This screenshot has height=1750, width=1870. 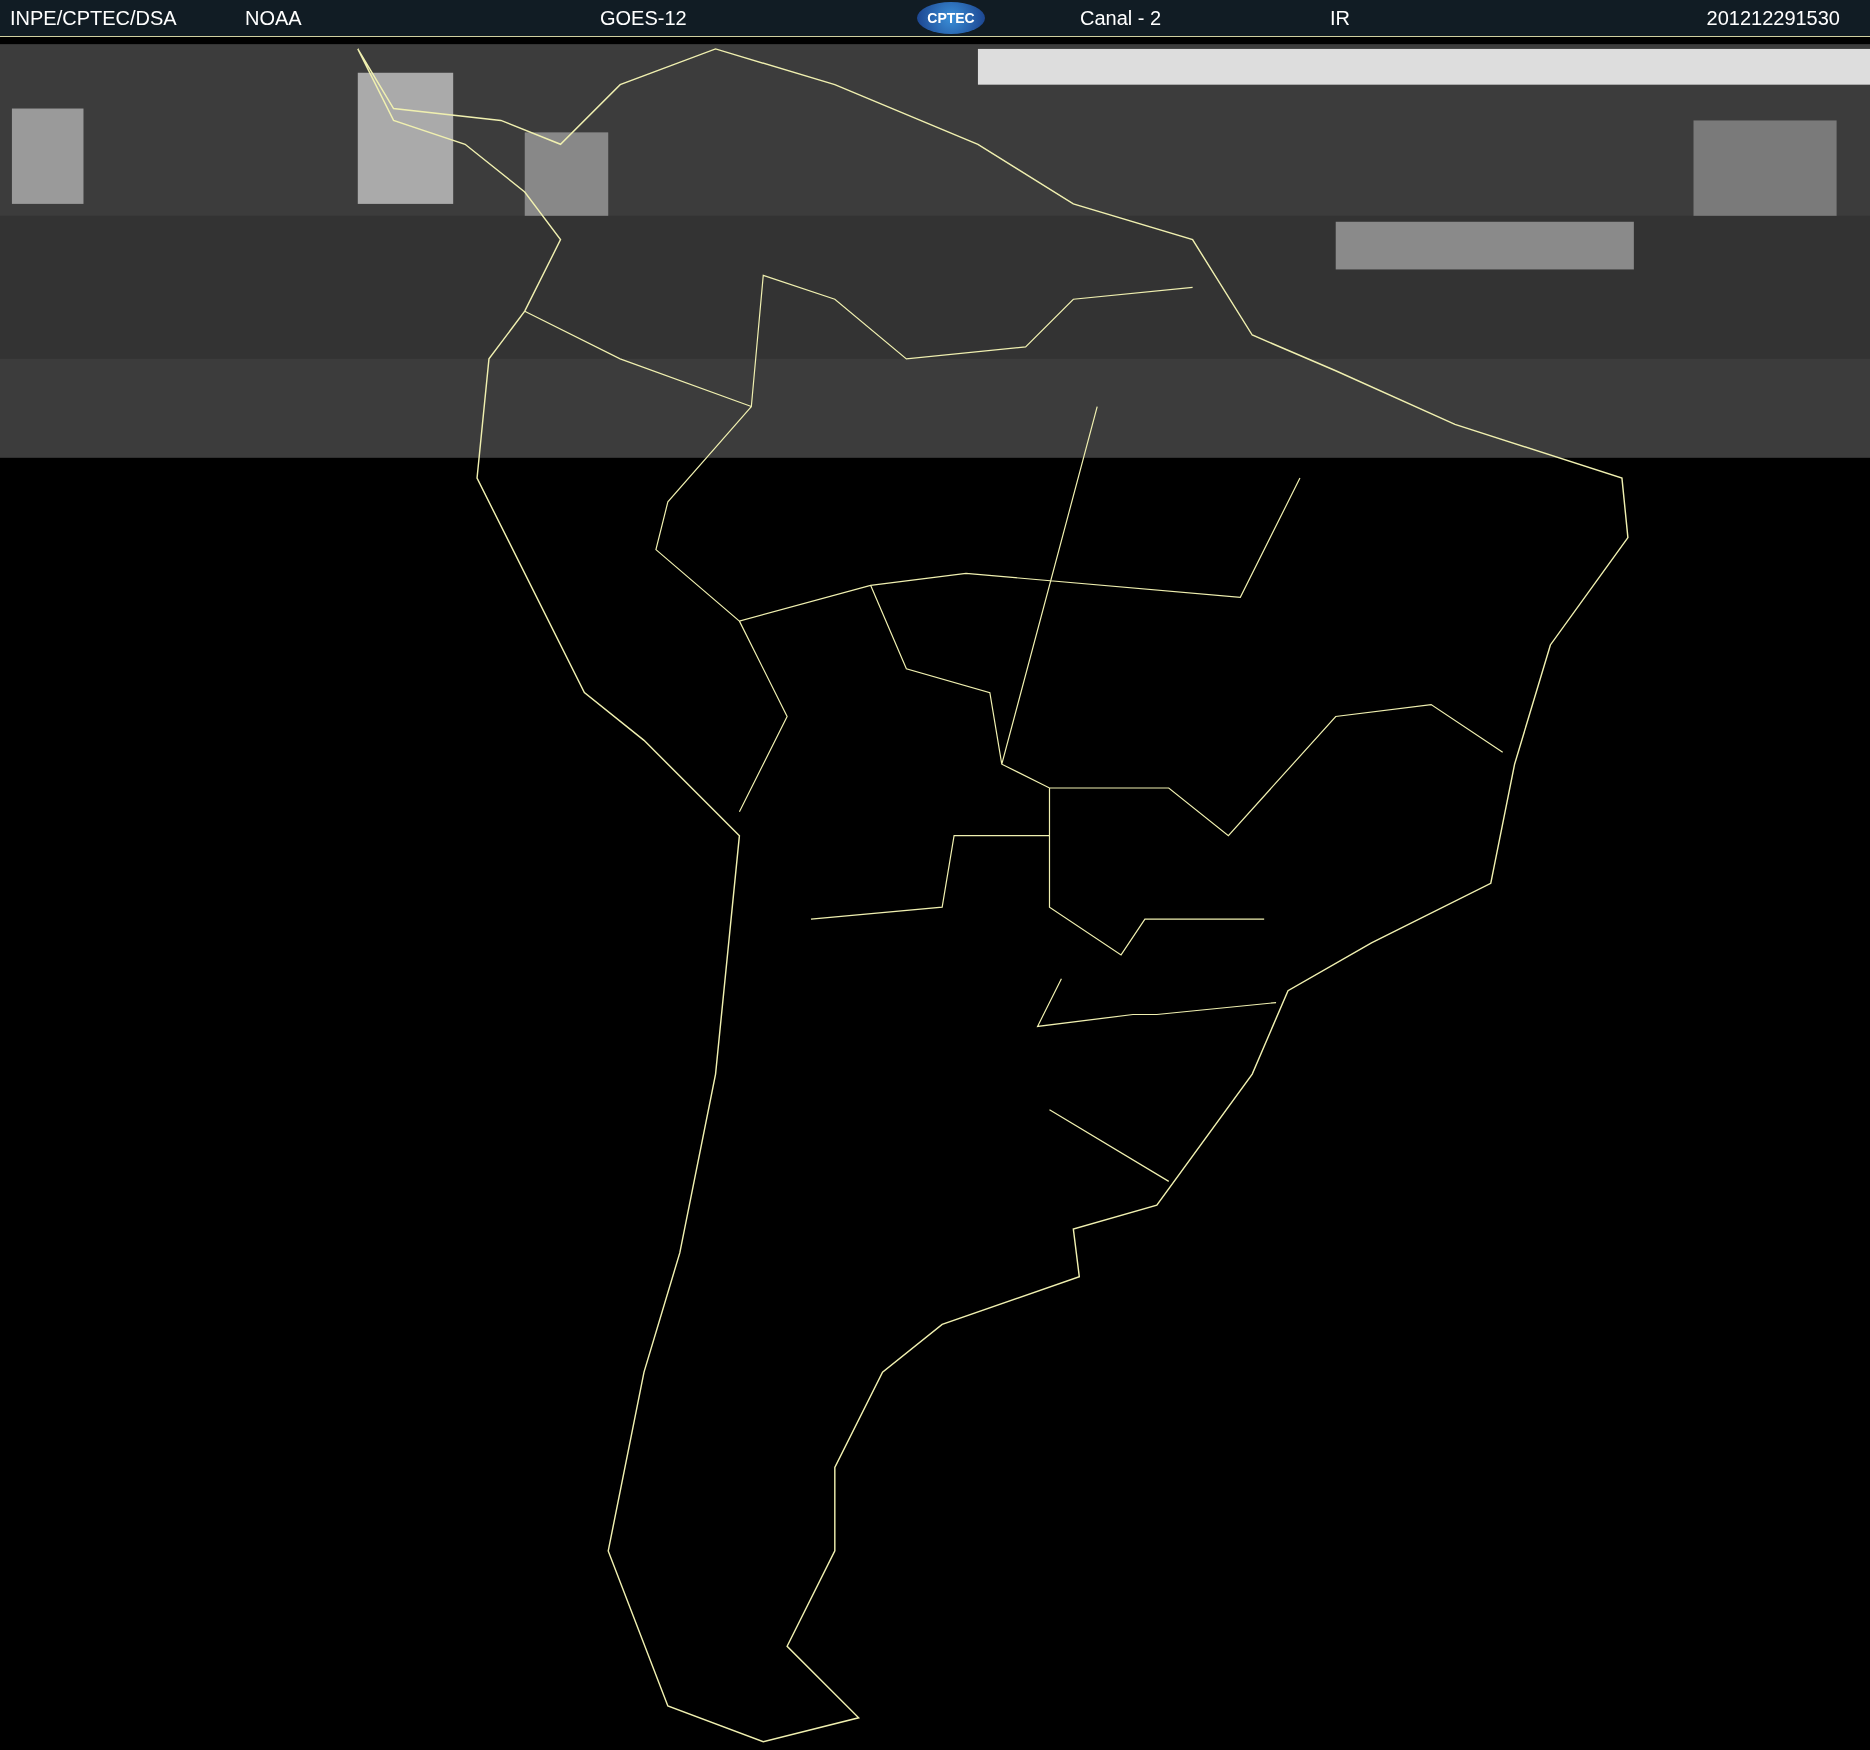 I want to click on band-label: IR, so click(x=1340, y=18).